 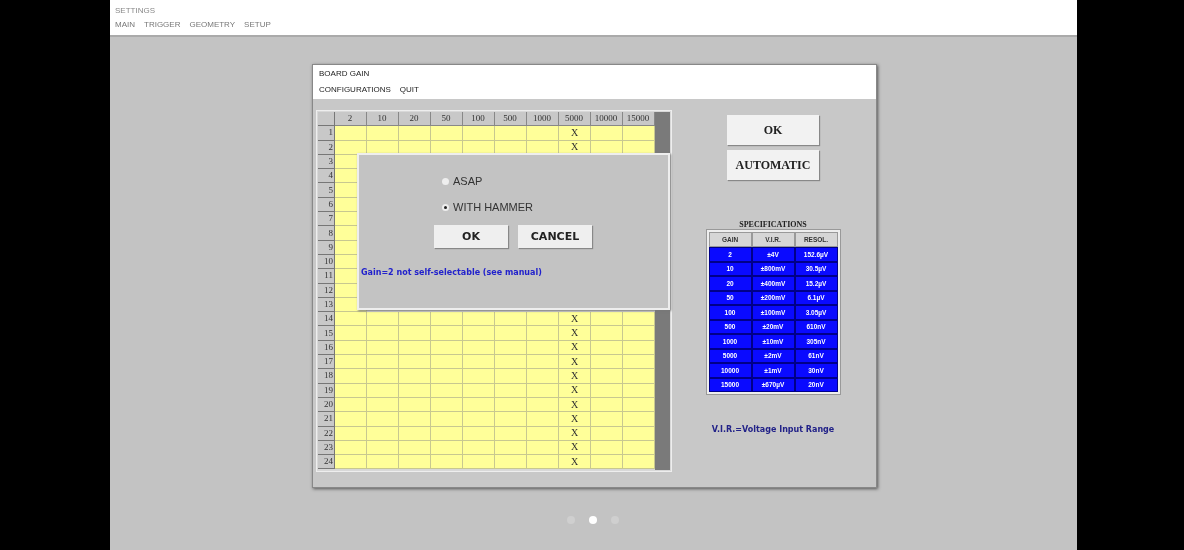 What do you see at coordinates (162, 25) in the screenshot?
I see `menu-item: TRIGGER` at bounding box center [162, 25].